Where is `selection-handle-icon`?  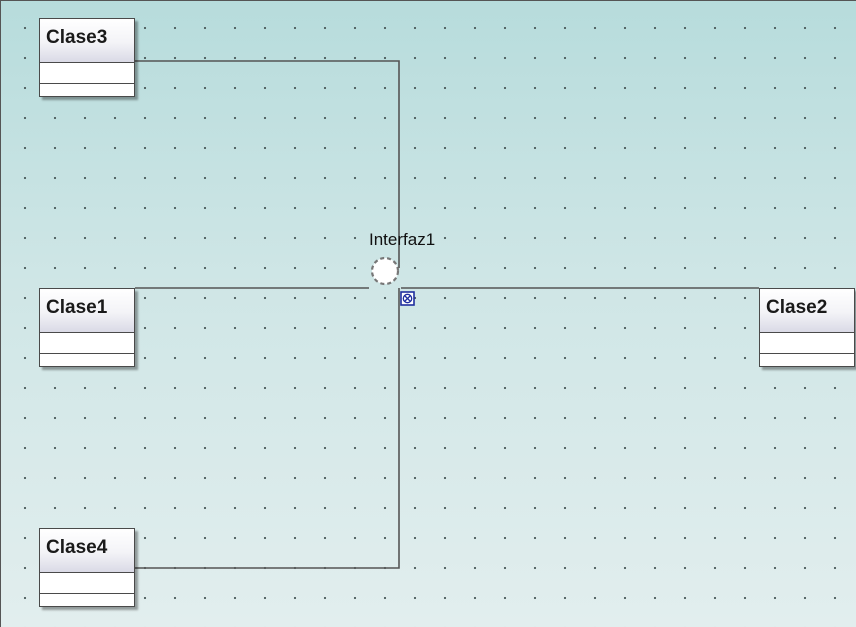 selection-handle-icon is located at coordinates (408, 299).